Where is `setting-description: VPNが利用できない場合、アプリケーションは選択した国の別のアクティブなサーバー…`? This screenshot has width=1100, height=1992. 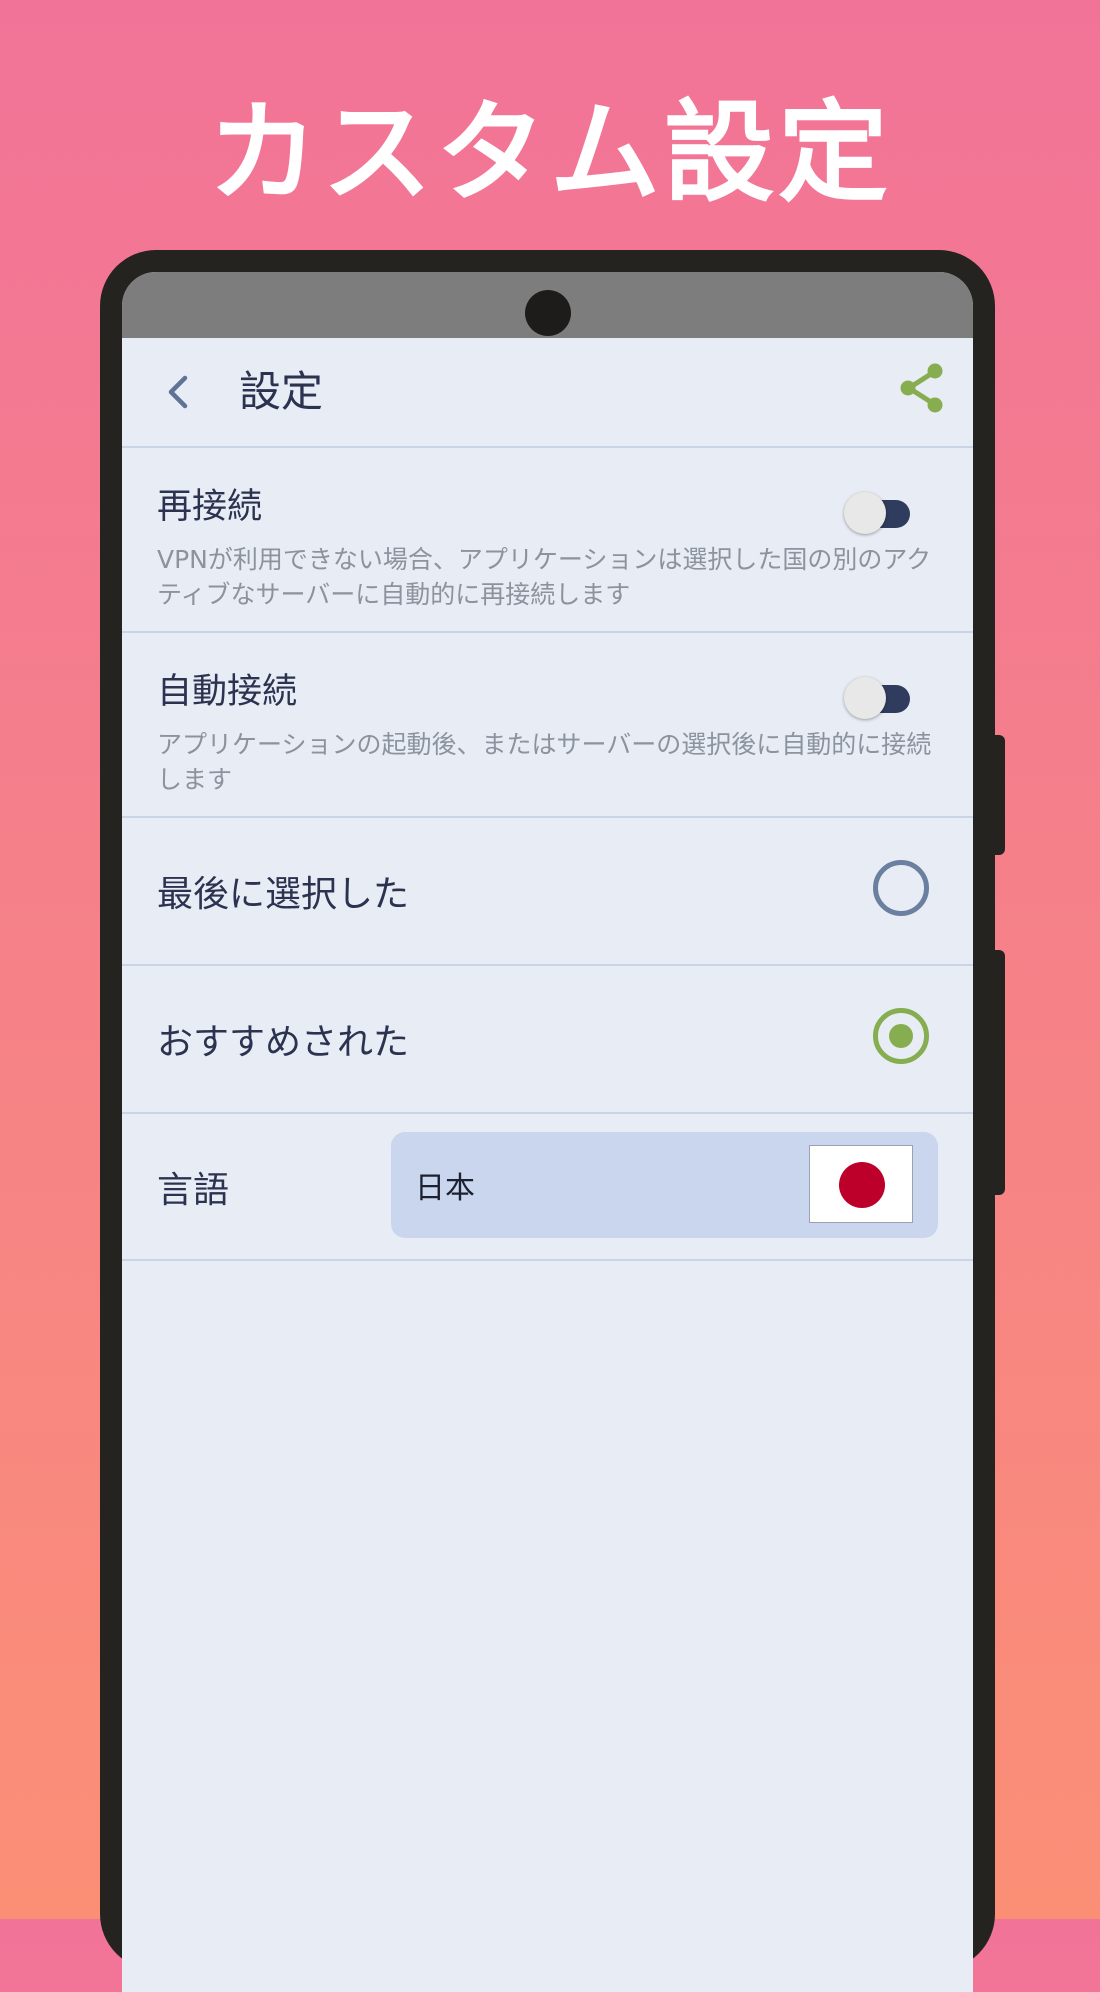 setting-description: VPNが利用できない場合、アプリケーションは選択した国の別のアクティブなサーバー… is located at coordinates (544, 577).